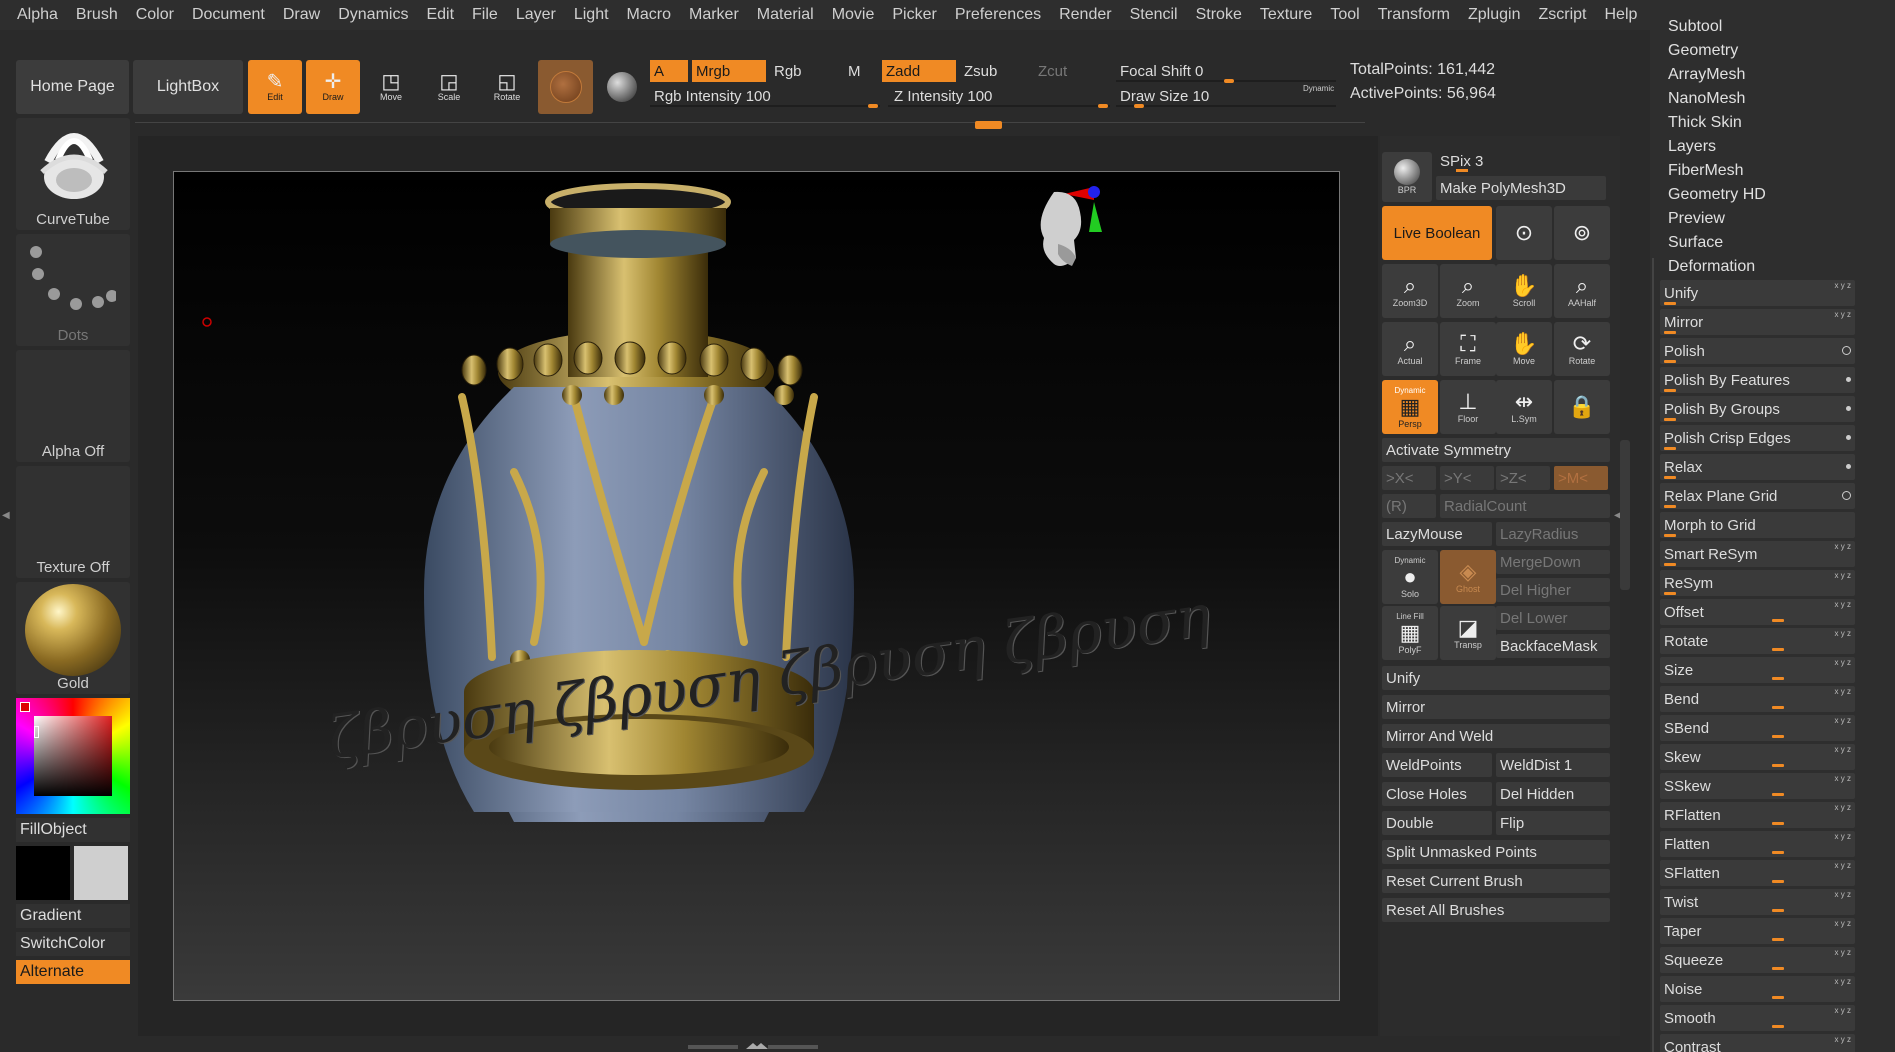 The width and height of the screenshot is (1895, 1052). What do you see at coordinates (73, 916) in the screenshot?
I see `gradient-button: Gradient` at bounding box center [73, 916].